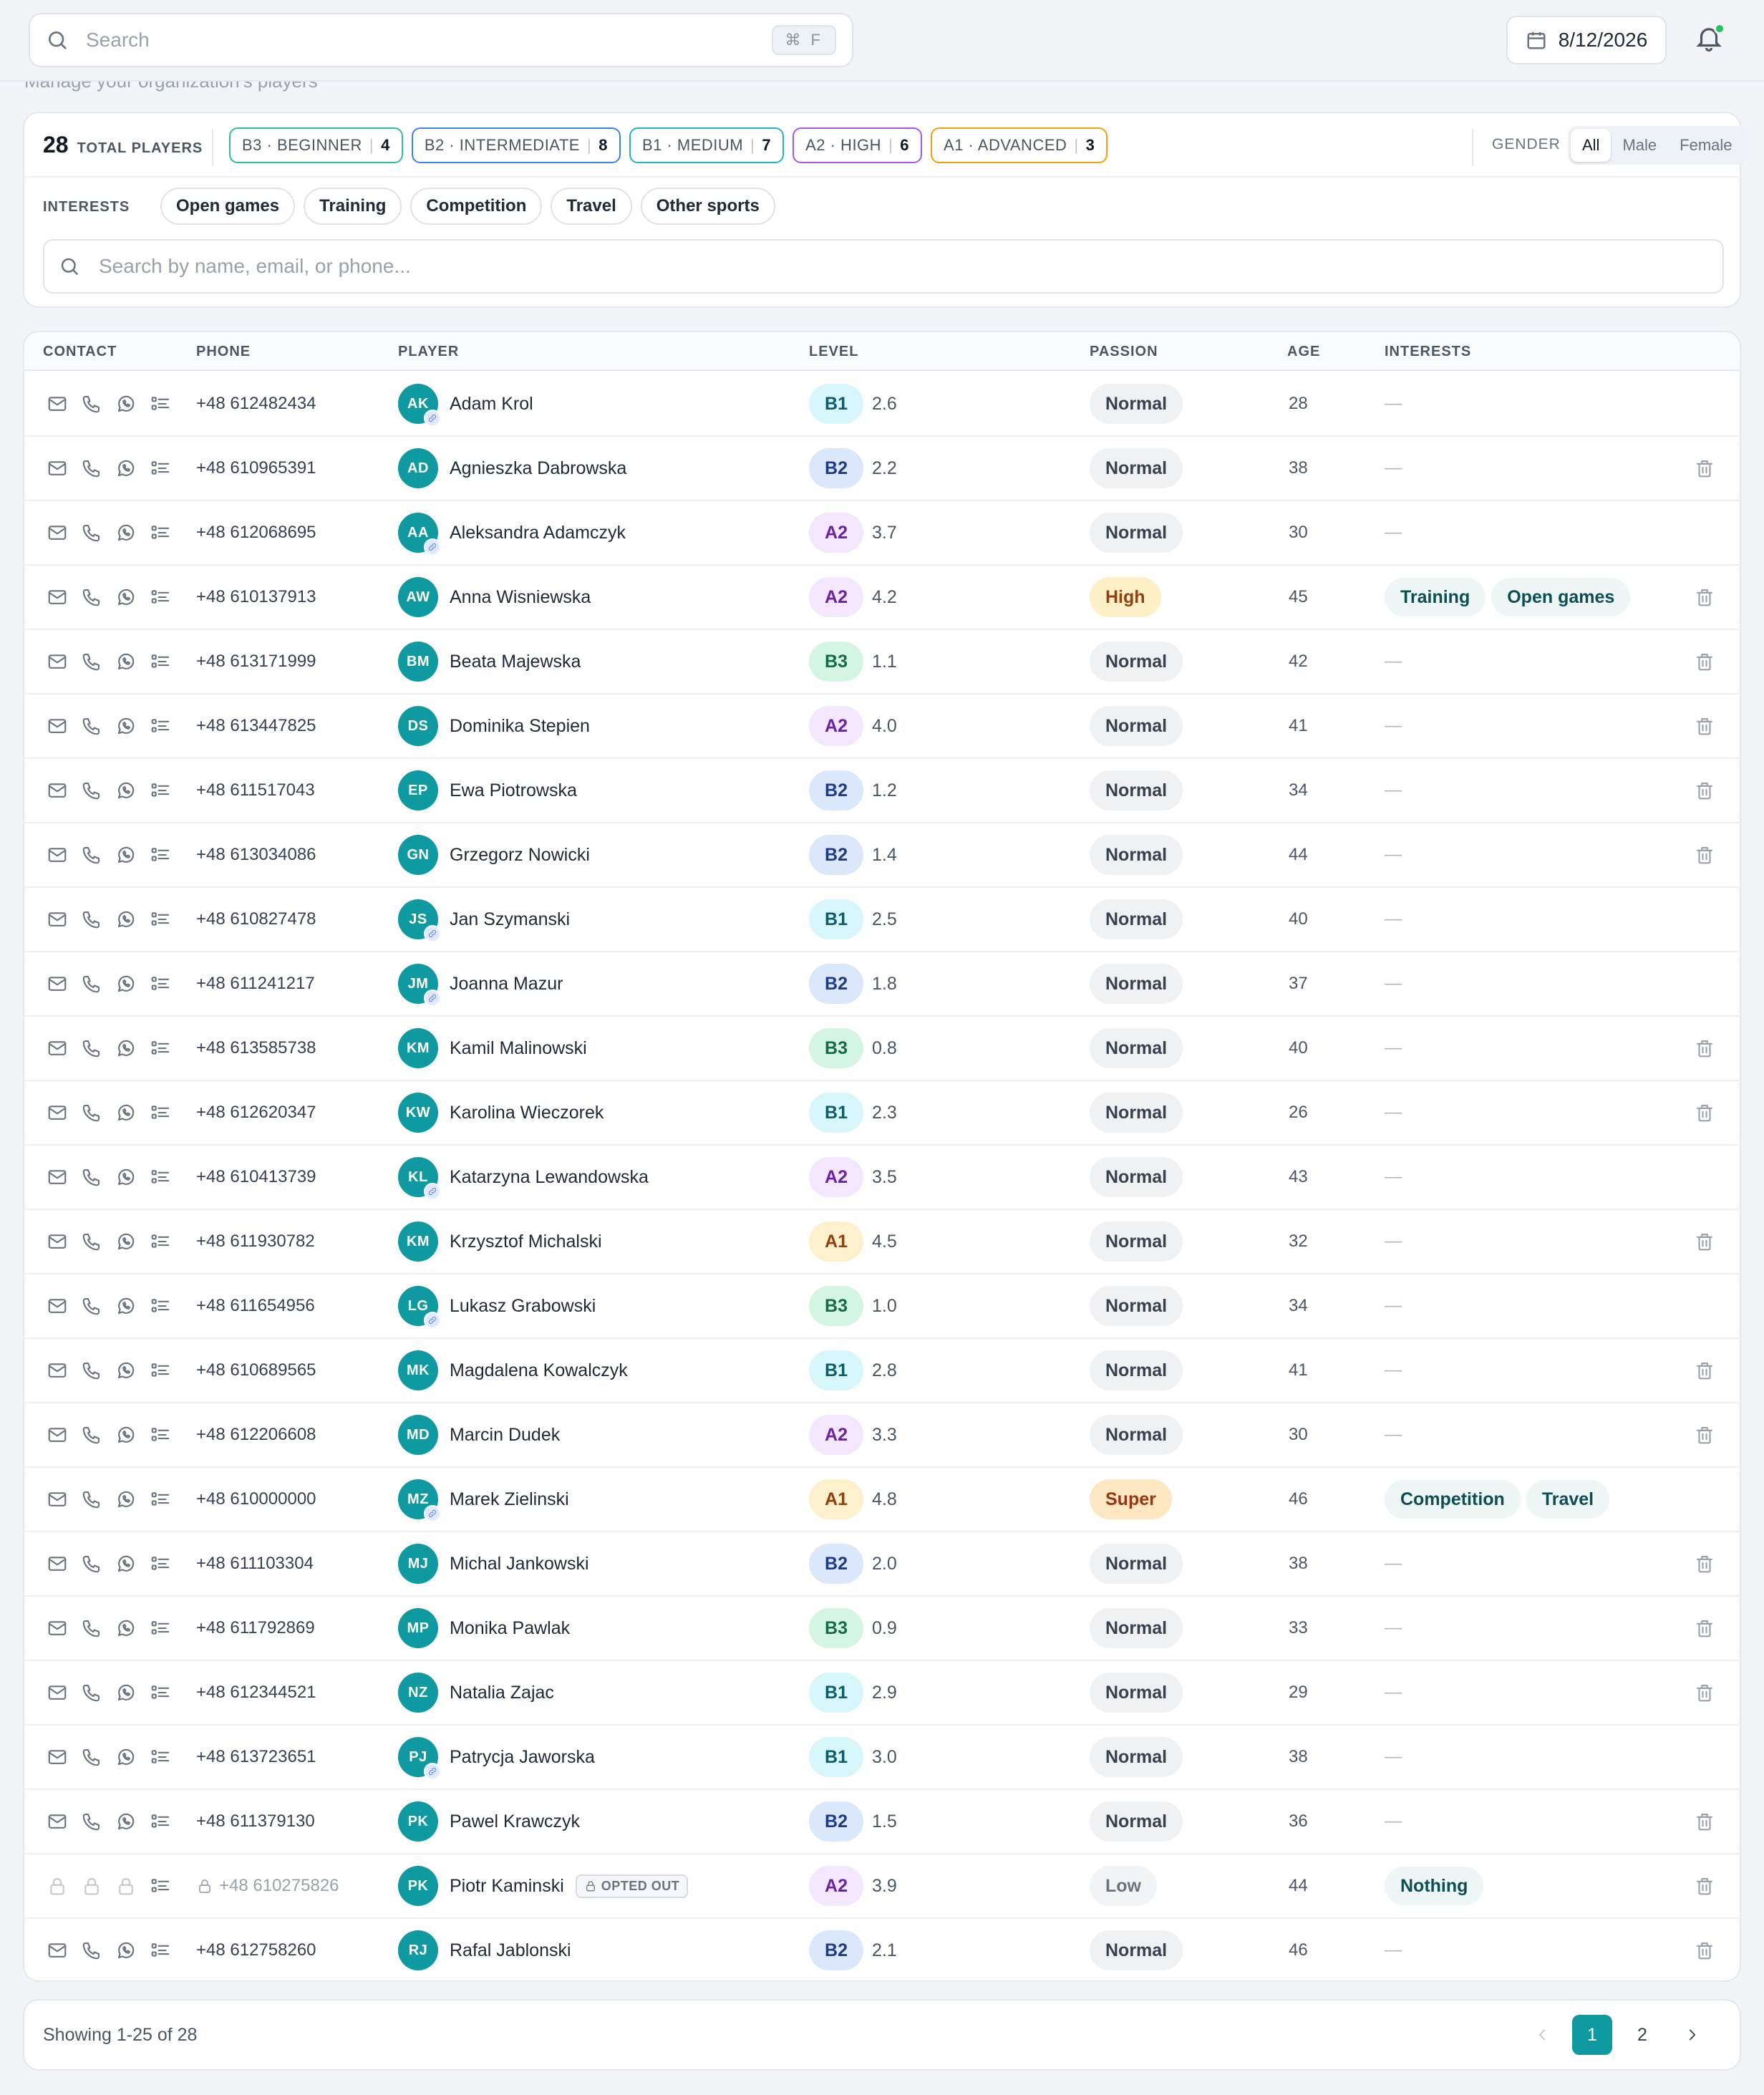 The image size is (1764, 2095). I want to click on player-cell: PK Pawel Krawczyk, so click(489, 1822).